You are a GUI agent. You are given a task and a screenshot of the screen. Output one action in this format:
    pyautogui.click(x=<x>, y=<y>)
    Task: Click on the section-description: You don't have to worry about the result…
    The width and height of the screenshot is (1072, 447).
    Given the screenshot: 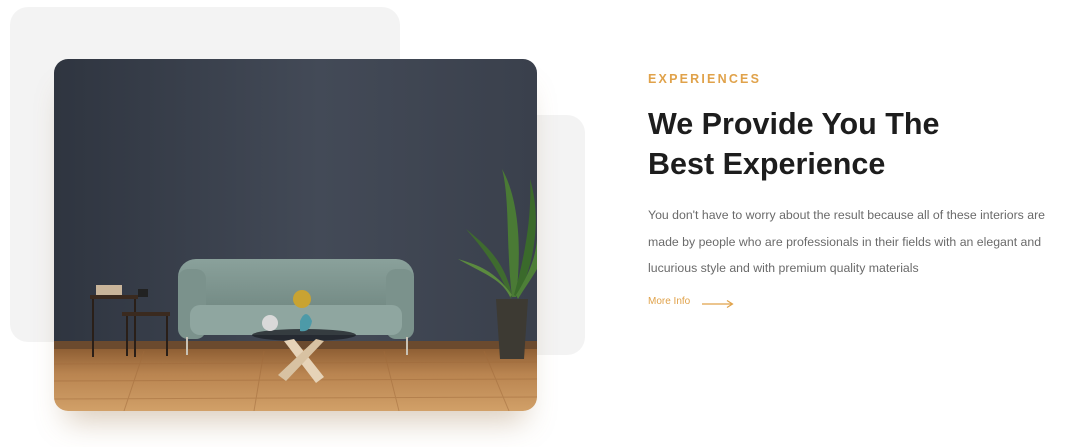 What is the action you would take?
    pyautogui.click(x=847, y=241)
    